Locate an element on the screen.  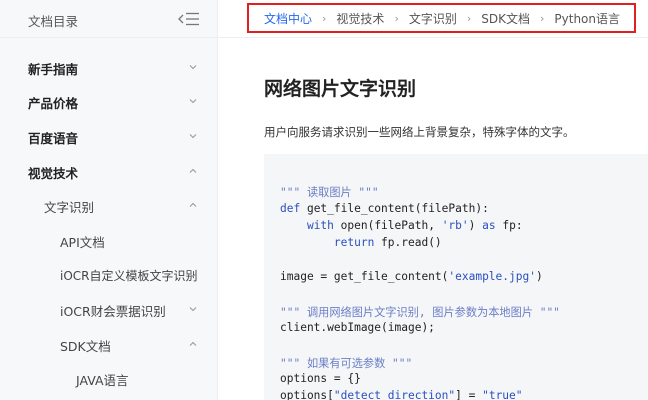
code-line: return fp.read() is located at coordinates (387, 242).